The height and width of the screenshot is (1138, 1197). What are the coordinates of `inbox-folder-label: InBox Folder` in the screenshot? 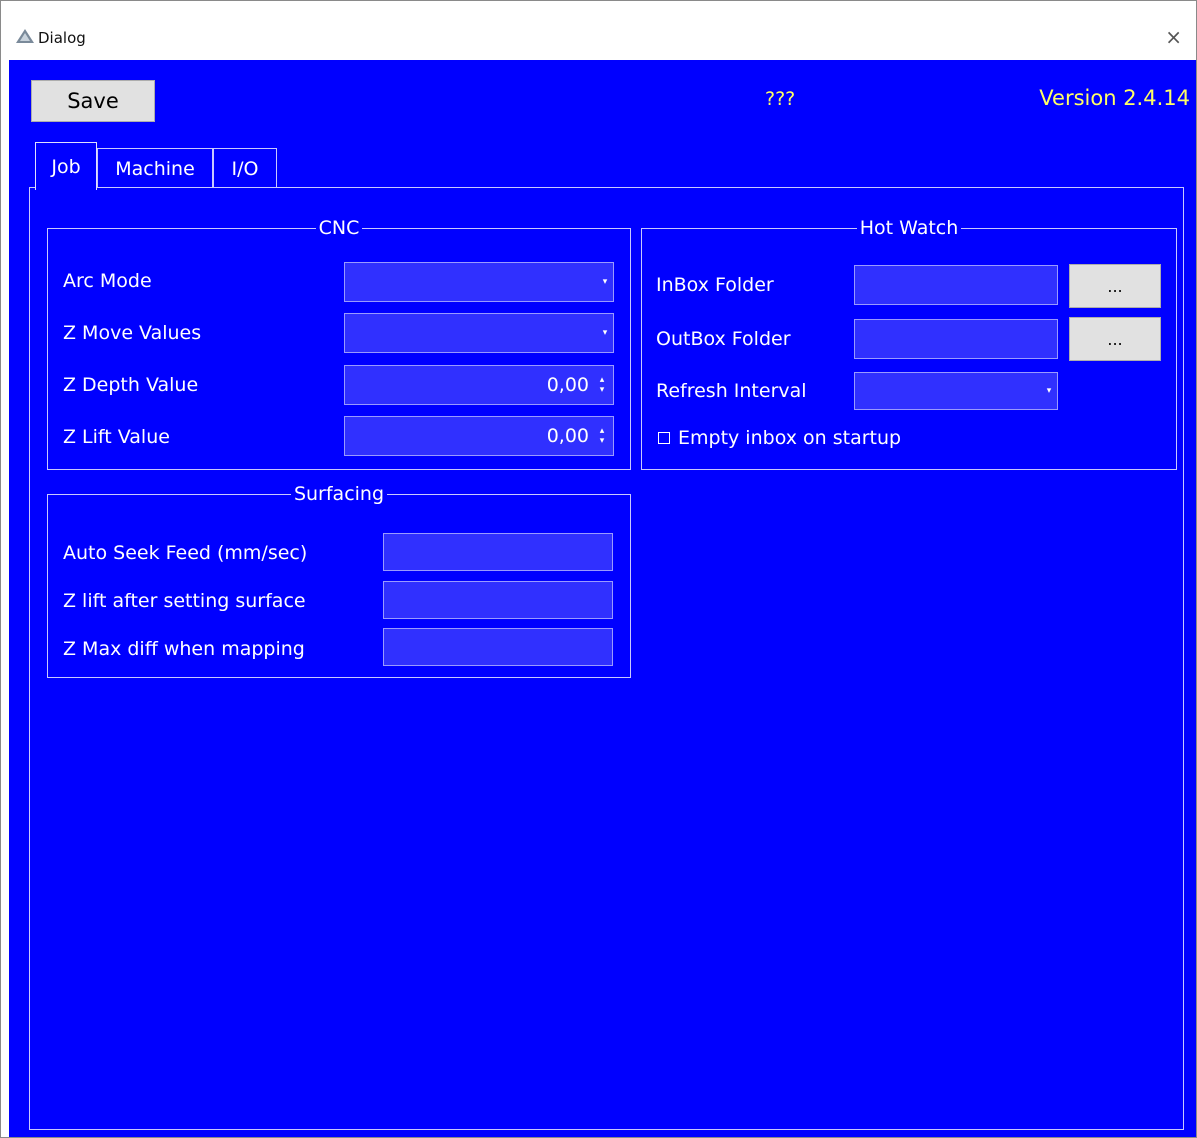 It's located at (715, 285).